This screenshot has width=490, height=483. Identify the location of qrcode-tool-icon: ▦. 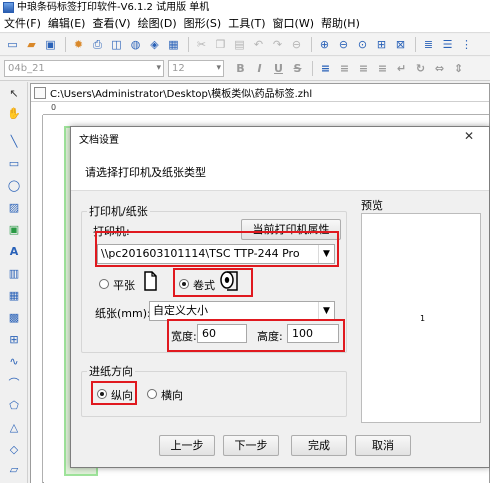
(14, 296).